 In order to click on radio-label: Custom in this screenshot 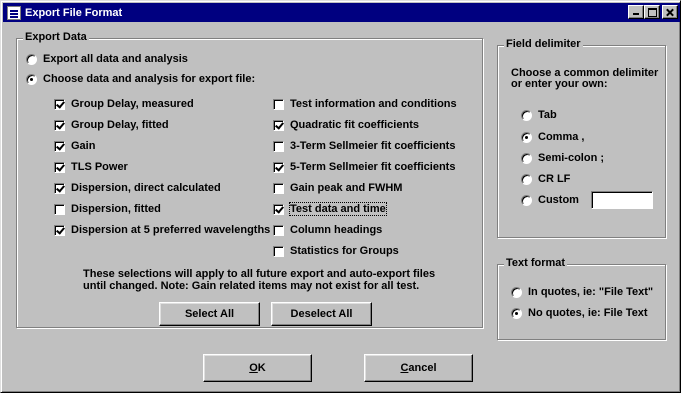, I will do `click(558, 200)`.